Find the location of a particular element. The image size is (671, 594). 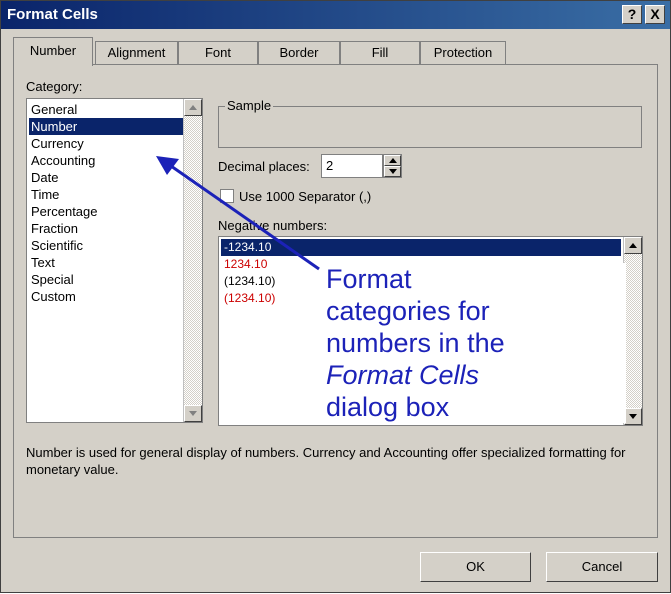

annotation-arrow is located at coordinates (238, 213).